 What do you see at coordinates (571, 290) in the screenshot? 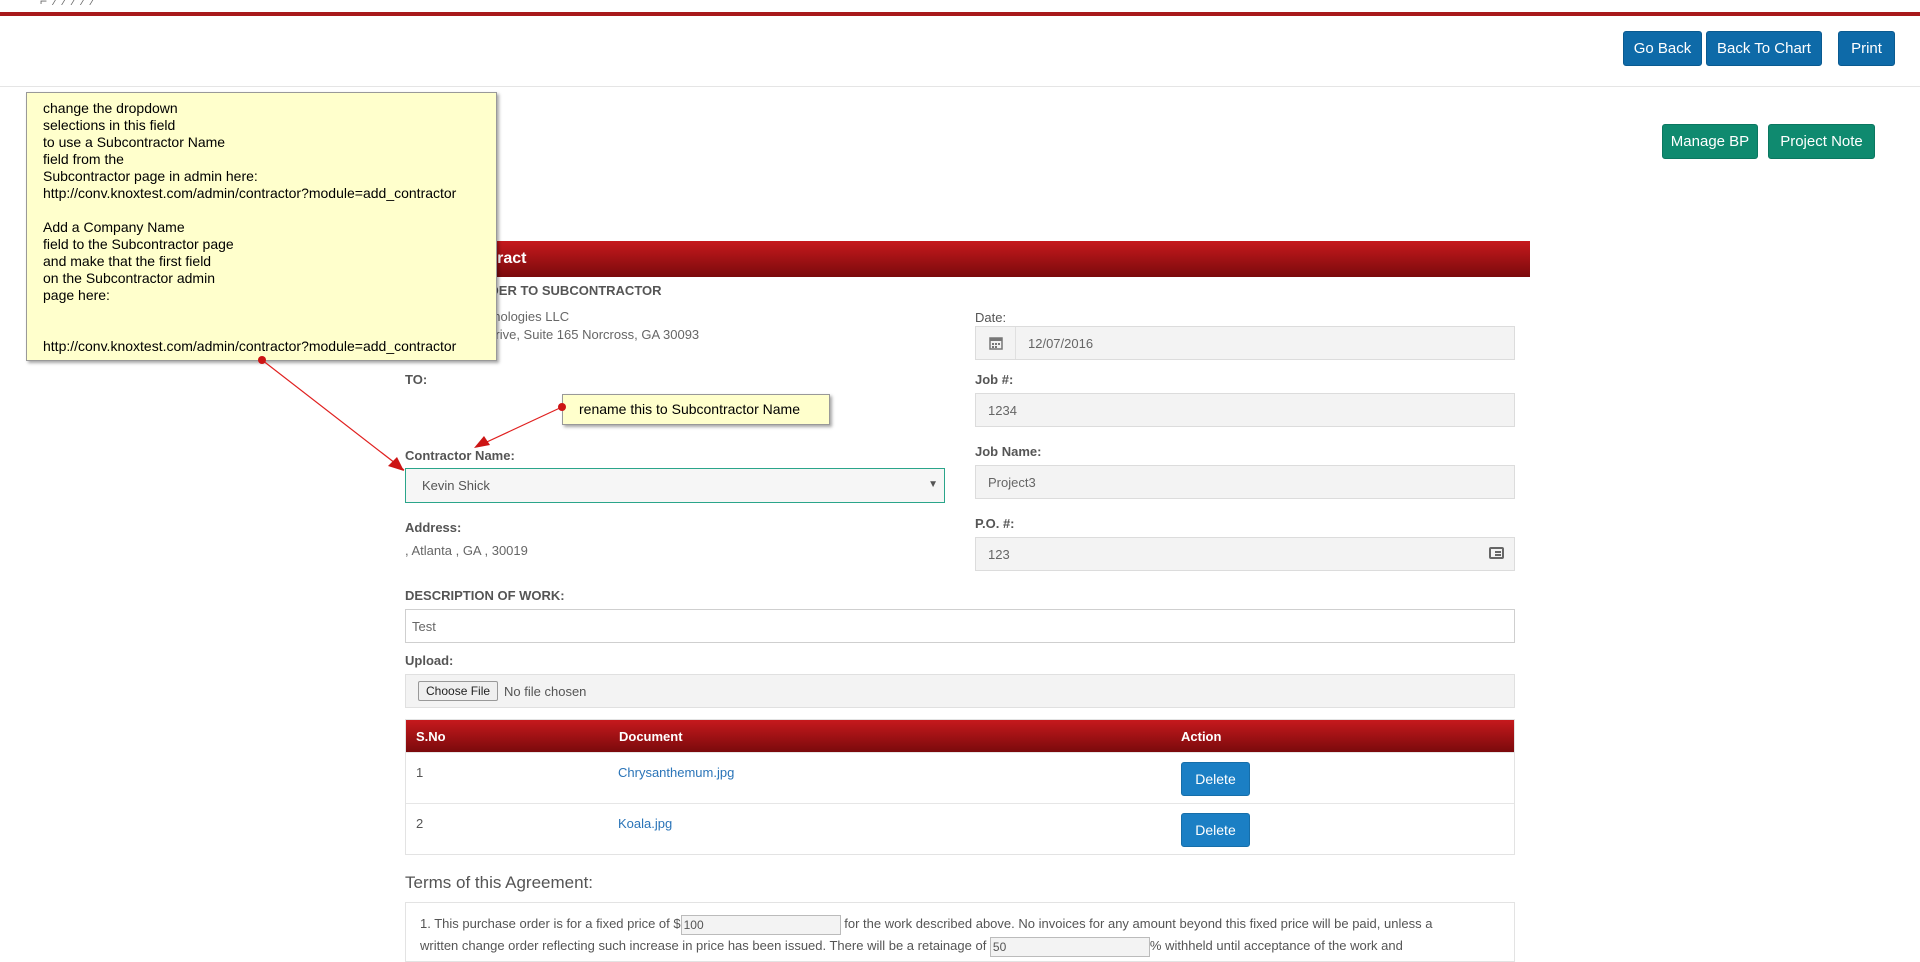
I see `form-subtitle: RDER TO SUBCONTRACTOR` at bounding box center [571, 290].